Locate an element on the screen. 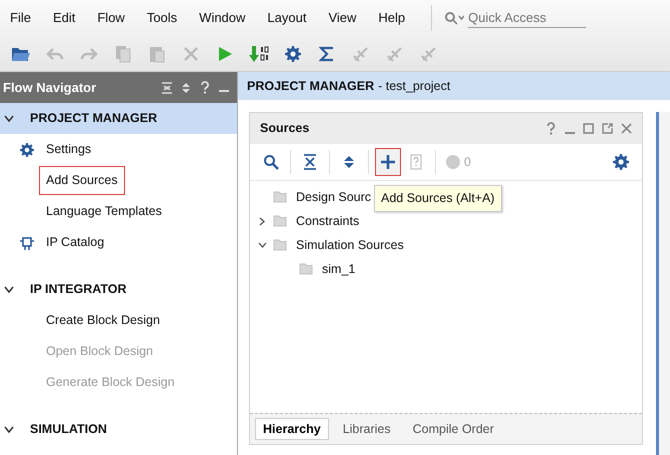  menu-item: Tools is located at coordinates (167, 18).